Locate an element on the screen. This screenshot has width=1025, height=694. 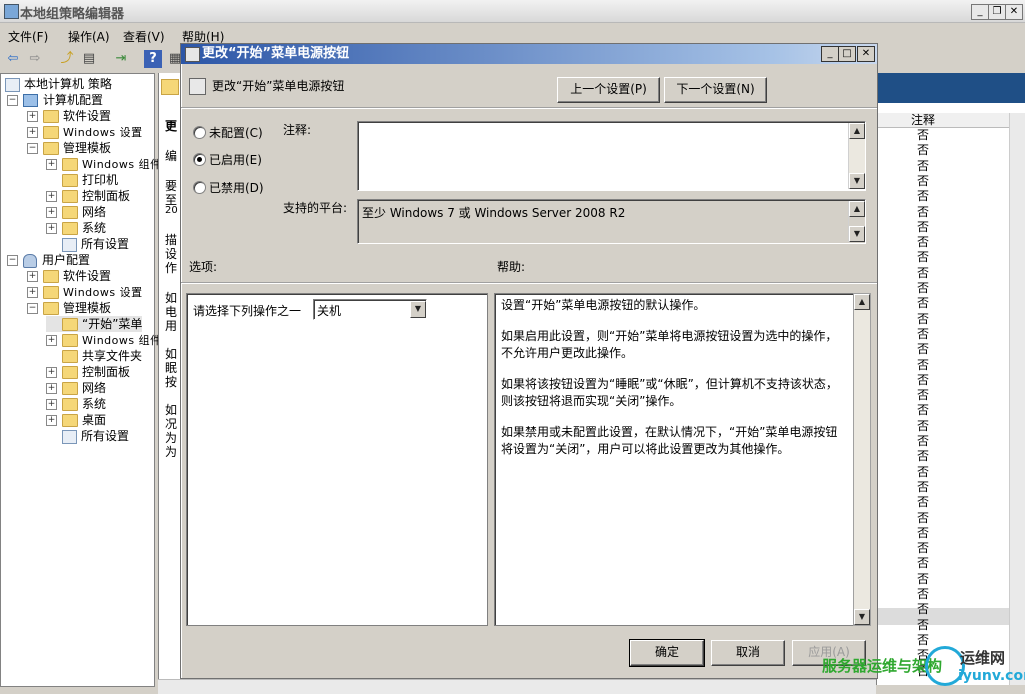
next-setting-button: 下一个设置(N) is located at coordinates (715, 90).